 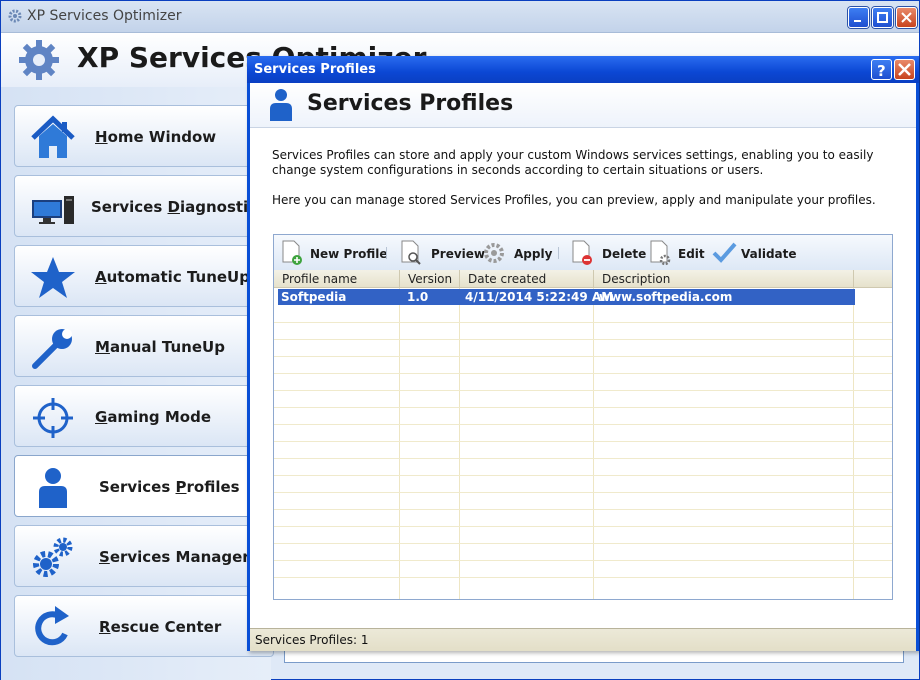 What do you see at coordinates (857, 21) in the screenshot?
I see `minimize-icon` at bounding box center [857, 21].